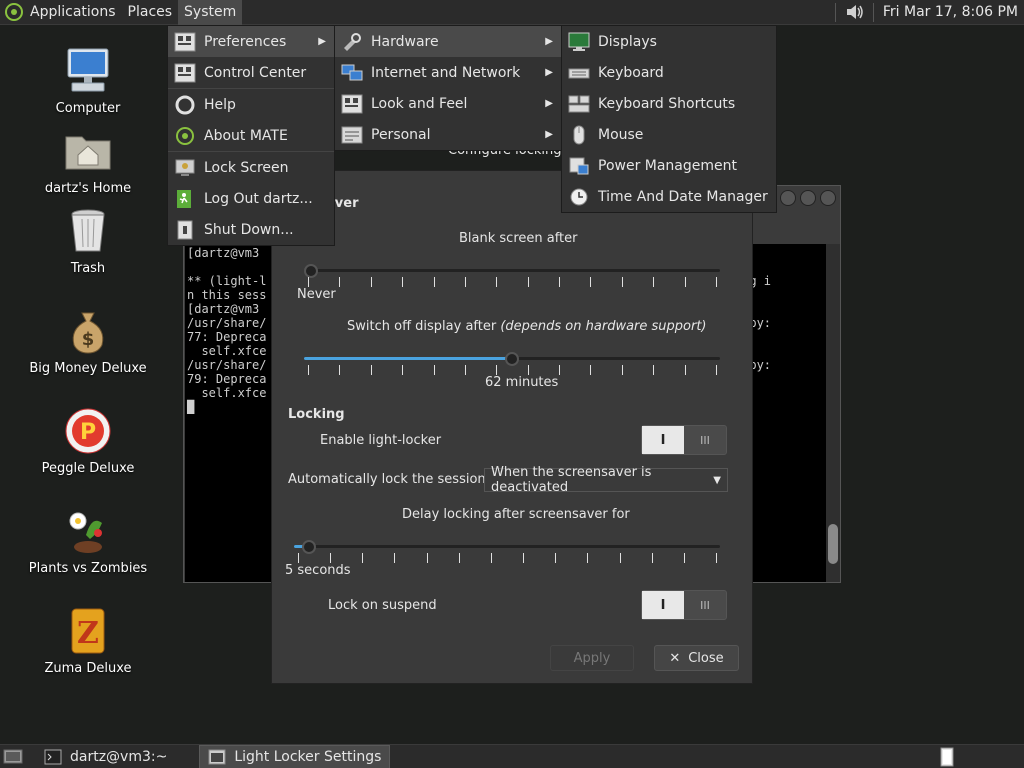 The width and height of the screenshot is (1024, 768). I want to click on menu-item-hardware: Hardware ▶, so click(448, 41).